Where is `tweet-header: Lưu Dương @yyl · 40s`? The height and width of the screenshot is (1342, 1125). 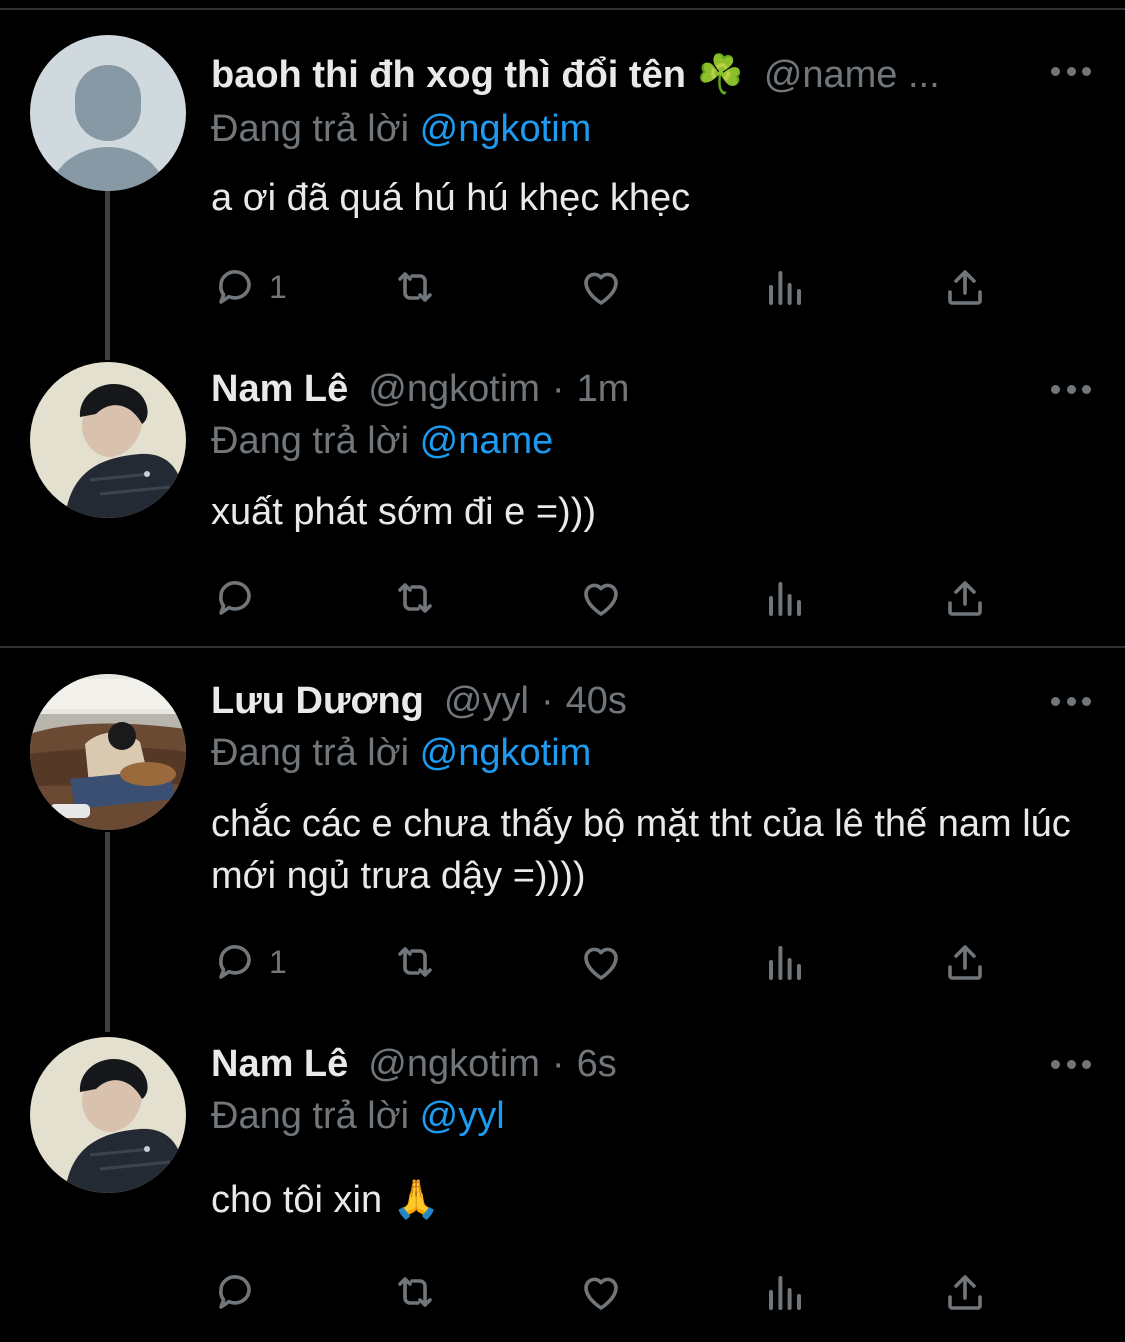 tweet-header: Lưu Dương @yyl · 40s is located at coordinates (648, 701).